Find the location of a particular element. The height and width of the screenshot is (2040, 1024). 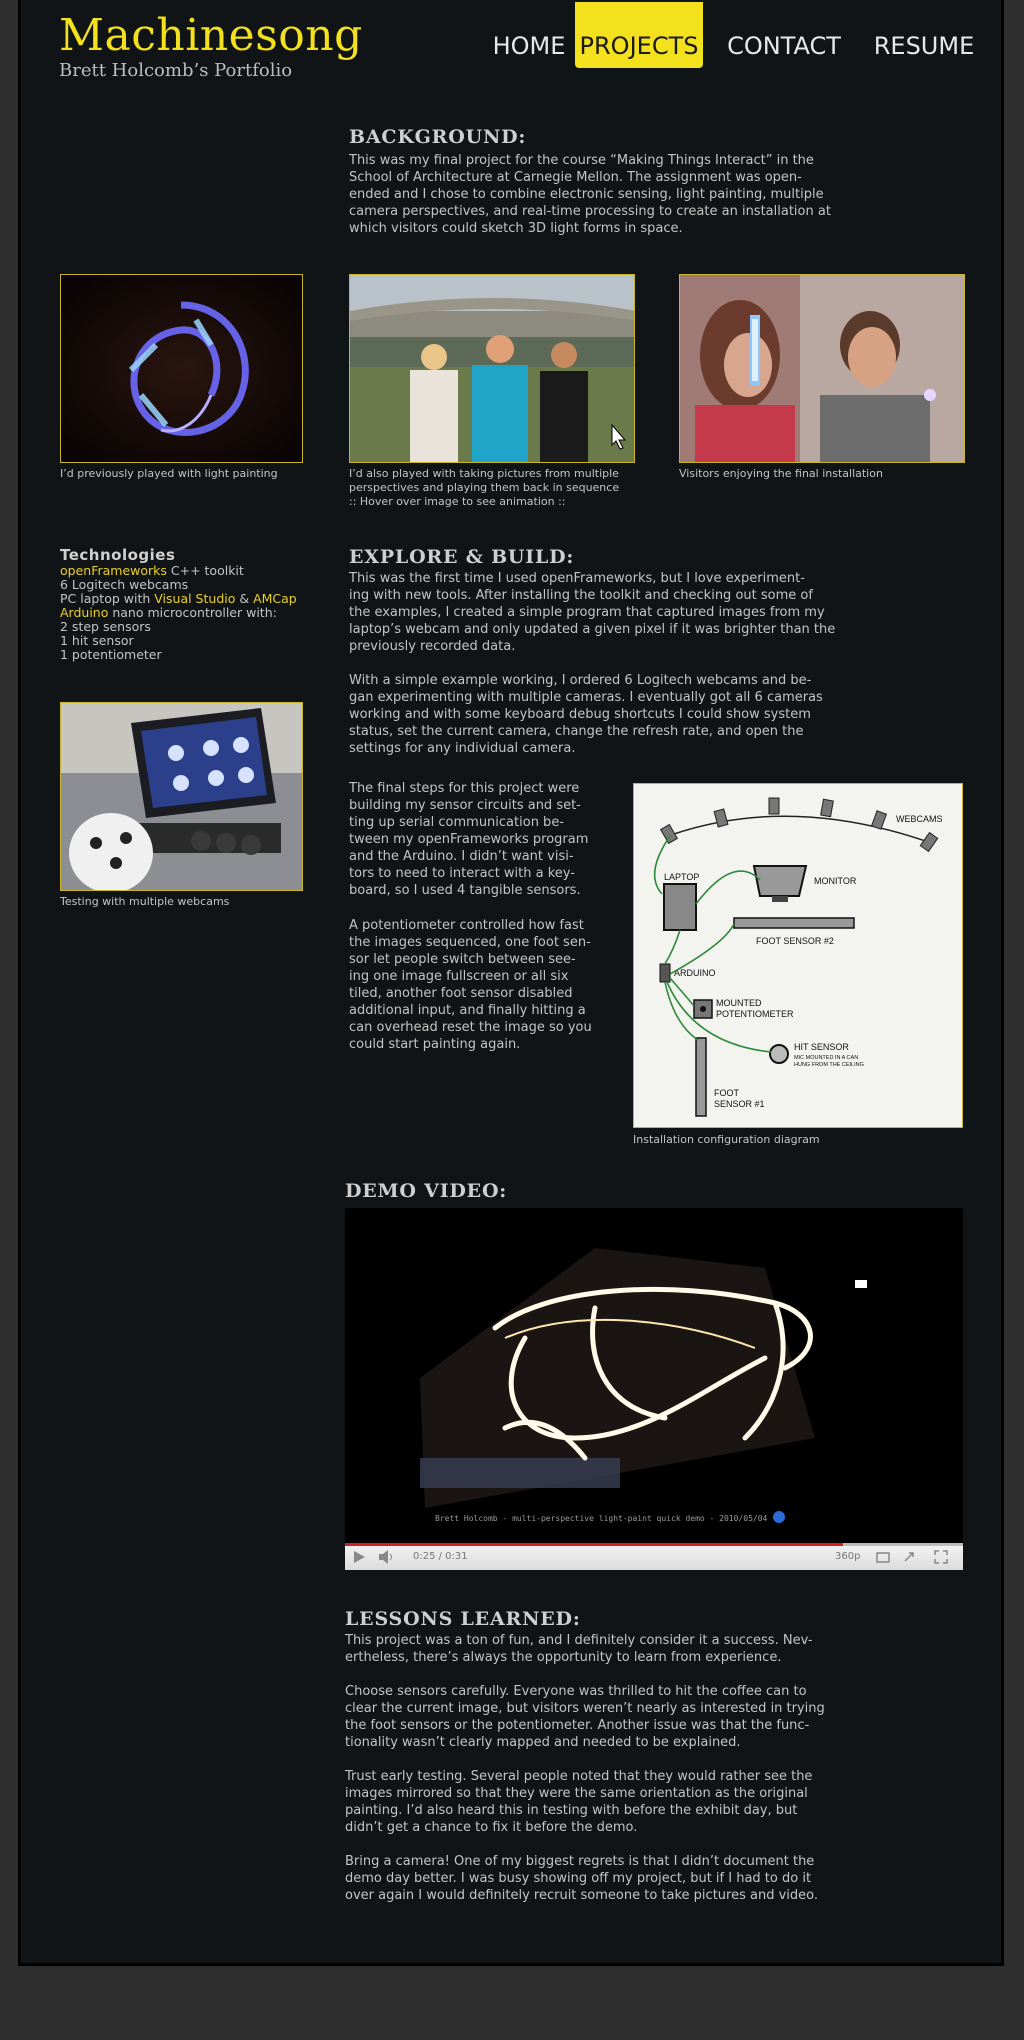

background-heading: BACKGROUND: is located at coordinates (438, 137).